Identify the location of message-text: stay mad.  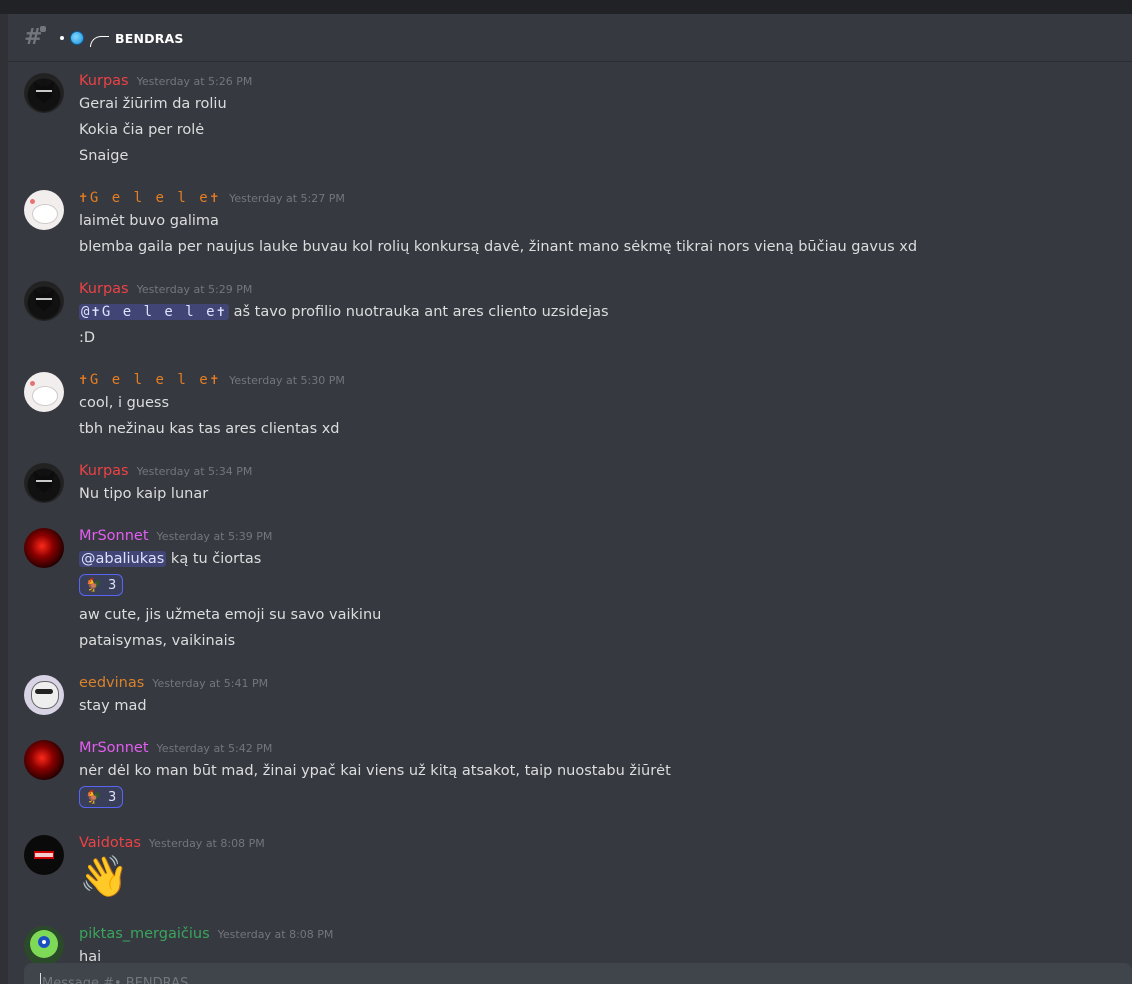
(113, 706).